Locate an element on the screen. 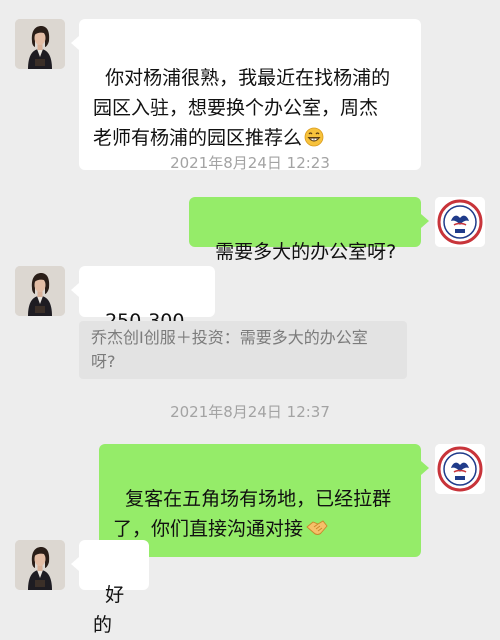  message-bubble-outgoing: 需要多大的办公室呀? is located at coordinates (309, 230).